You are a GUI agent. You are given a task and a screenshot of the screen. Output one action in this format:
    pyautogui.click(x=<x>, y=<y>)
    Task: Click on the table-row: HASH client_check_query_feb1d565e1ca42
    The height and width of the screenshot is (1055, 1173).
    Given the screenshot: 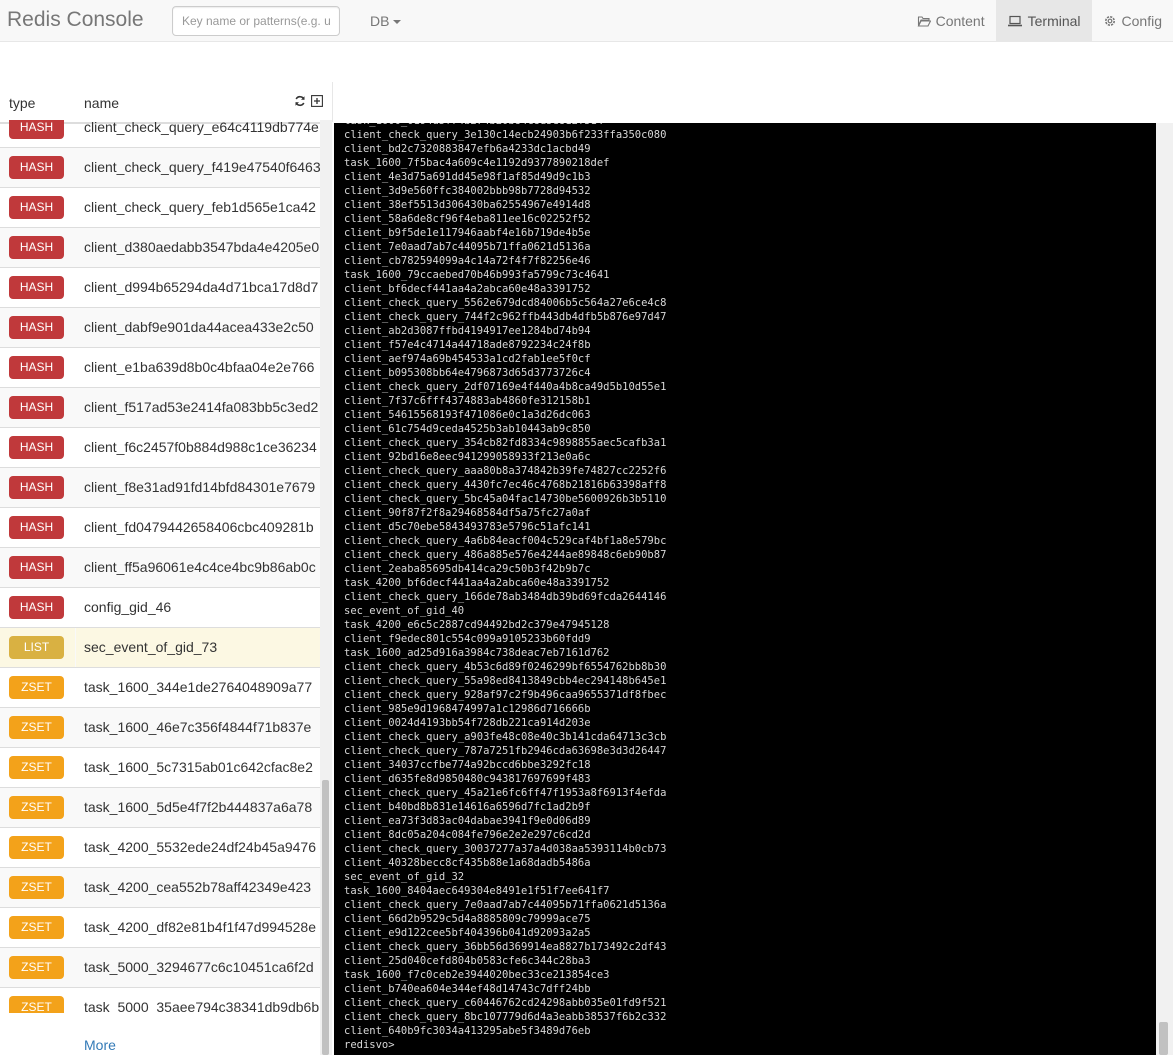 What is the action you would take?
    pyautogui.click(x=160, y=207)
    